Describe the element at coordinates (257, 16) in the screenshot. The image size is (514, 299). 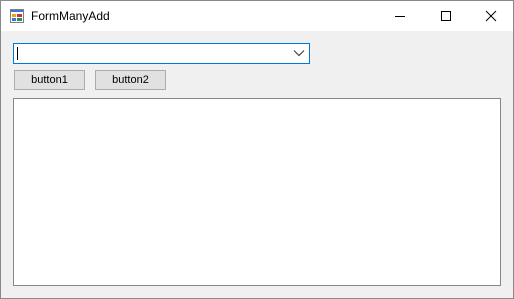
I see `title-bar: FormManyAdd` at that location.